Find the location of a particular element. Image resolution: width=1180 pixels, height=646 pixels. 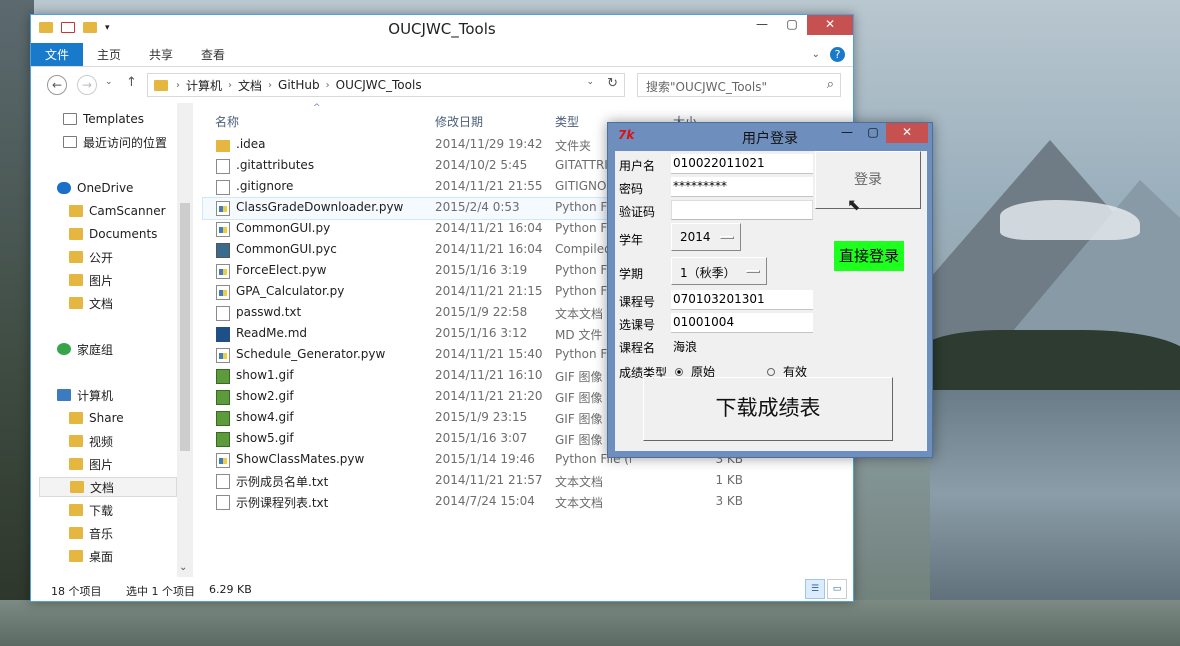

scroll-down-icon: ⌄ is located at coordinates (183, 567).